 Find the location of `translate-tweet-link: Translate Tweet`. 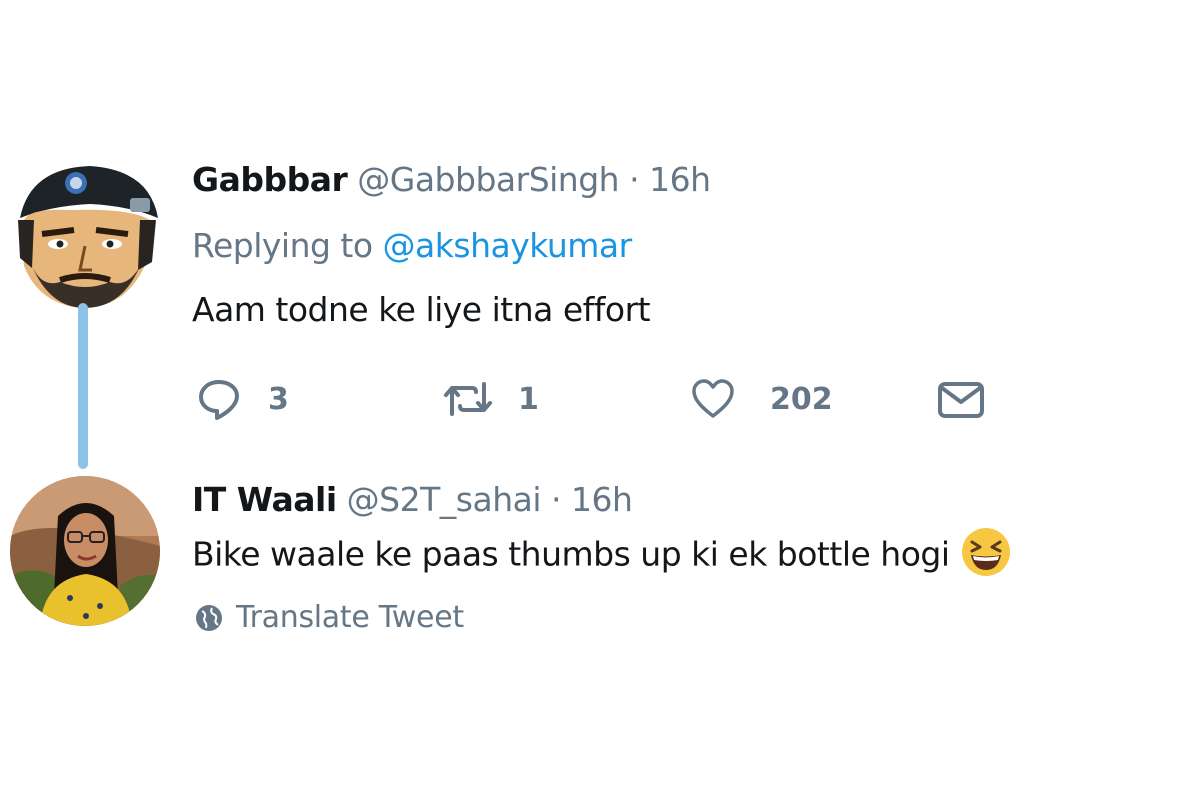

translate-tweet-link: Translate Tweet is located at coordinates (329, 617).